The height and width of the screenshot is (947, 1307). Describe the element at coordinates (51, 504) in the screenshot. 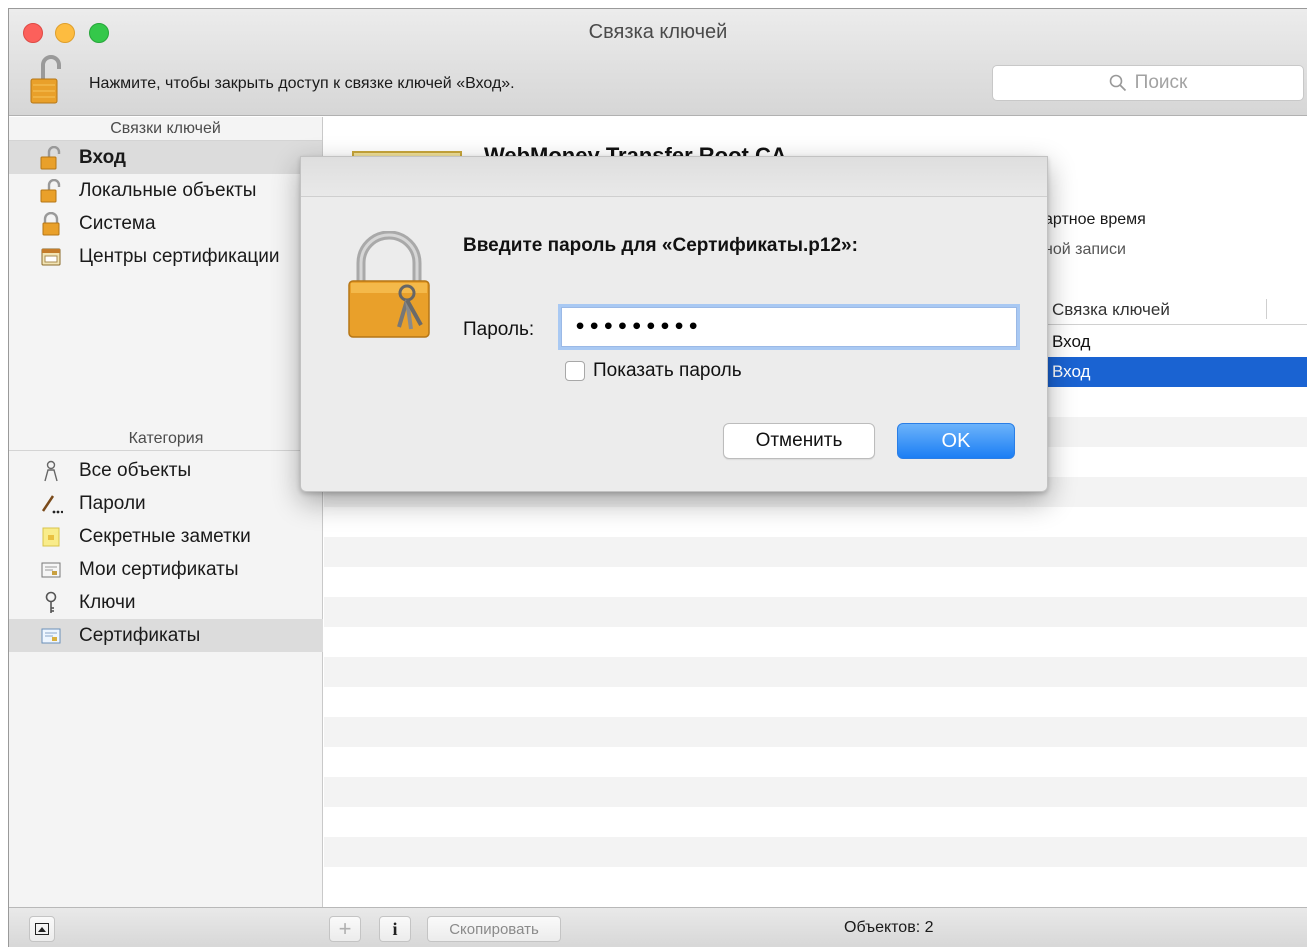

I see `pen-icon` at that location.